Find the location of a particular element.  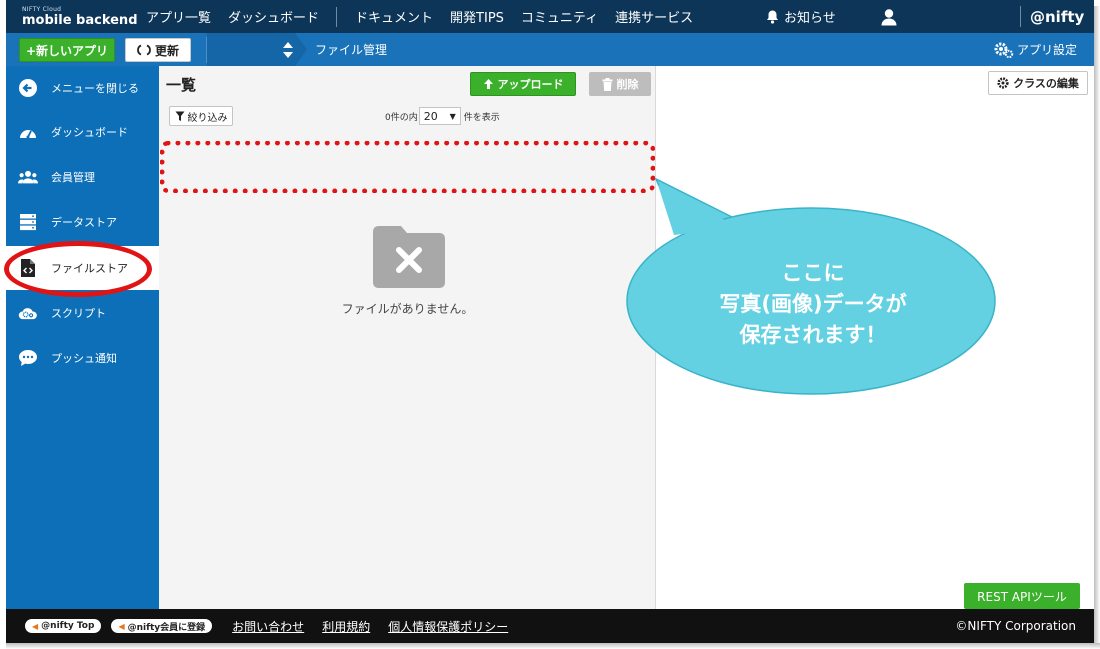

footer-link-terms: 利用規約 is located at coordinates (346, 626).